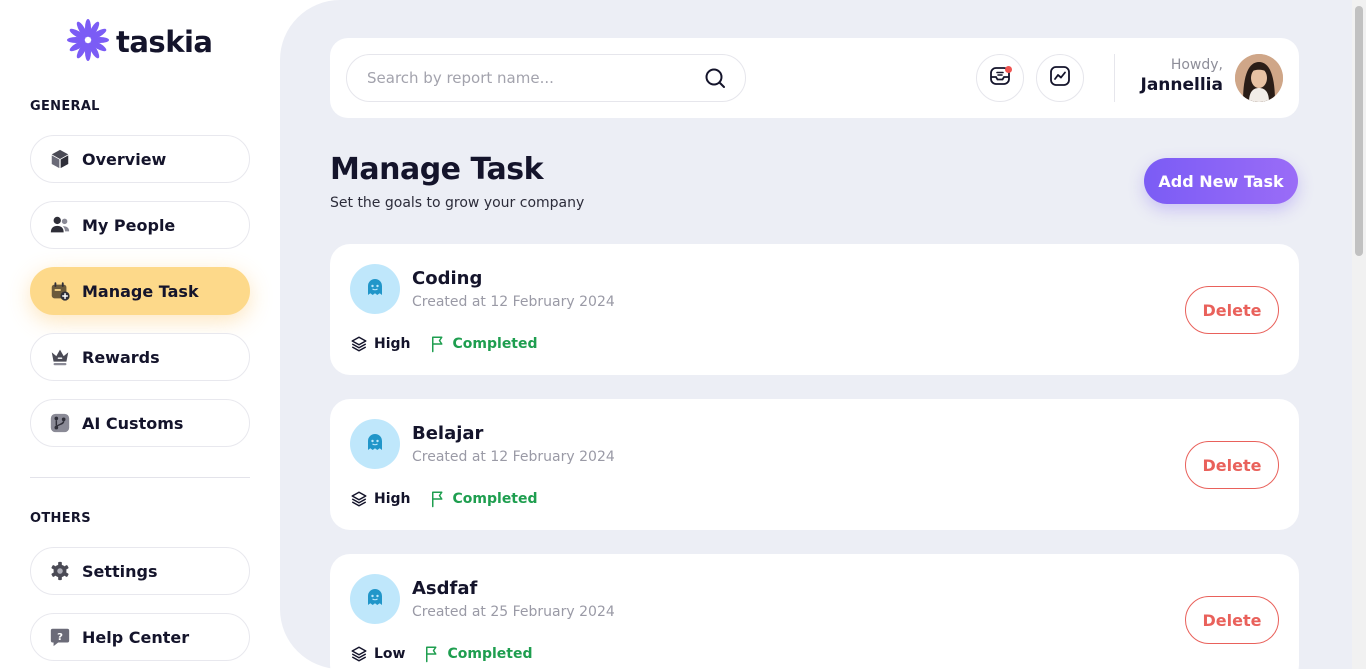 Image resolution: width=1366 pixels, height=669 pixels. I want to click on sidebar-item-manage-task: Manage Task, so click(140, 291).